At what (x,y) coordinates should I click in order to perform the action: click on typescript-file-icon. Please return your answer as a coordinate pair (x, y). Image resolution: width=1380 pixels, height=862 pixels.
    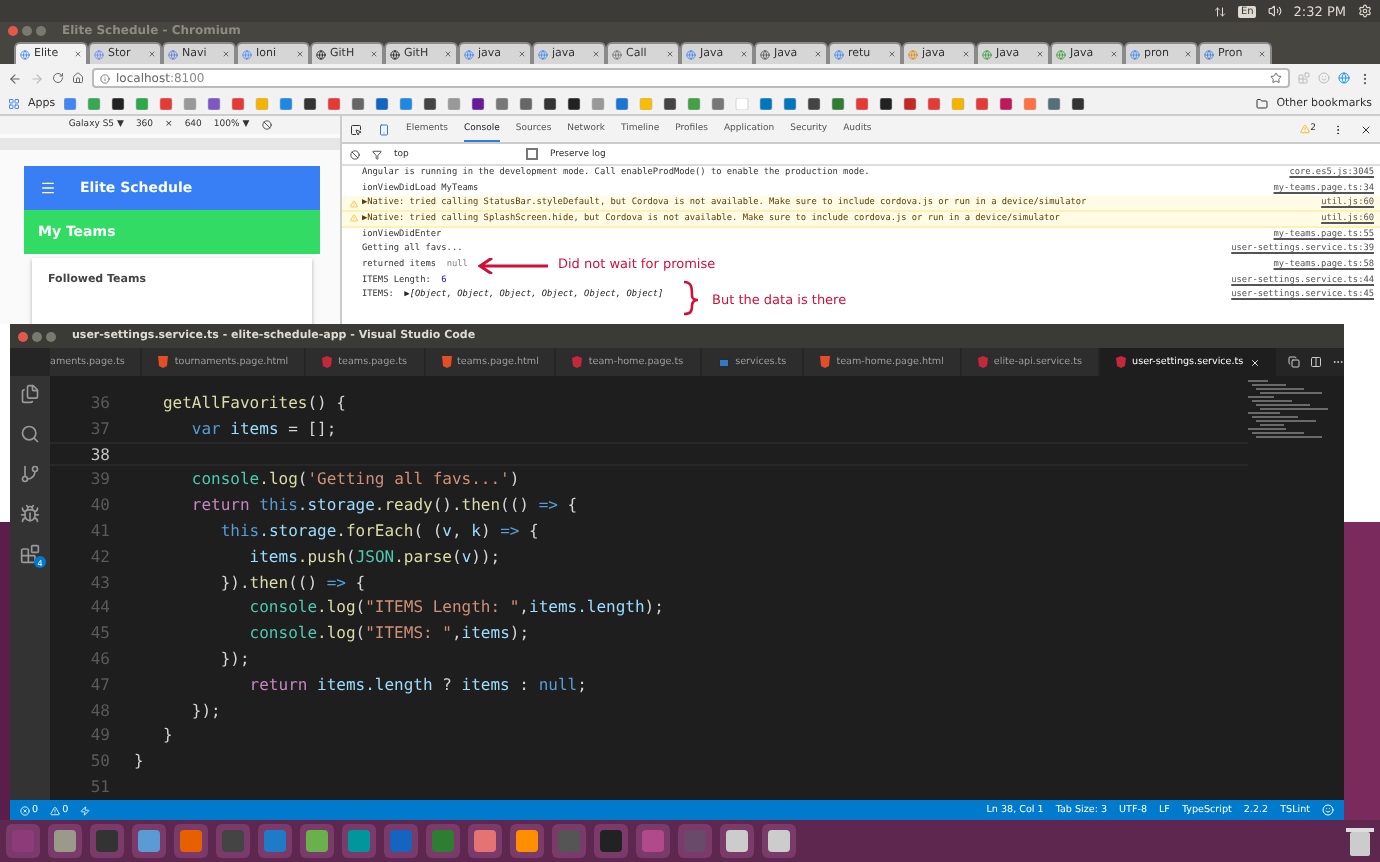
    Looking at the image, I should click on (723, 362).